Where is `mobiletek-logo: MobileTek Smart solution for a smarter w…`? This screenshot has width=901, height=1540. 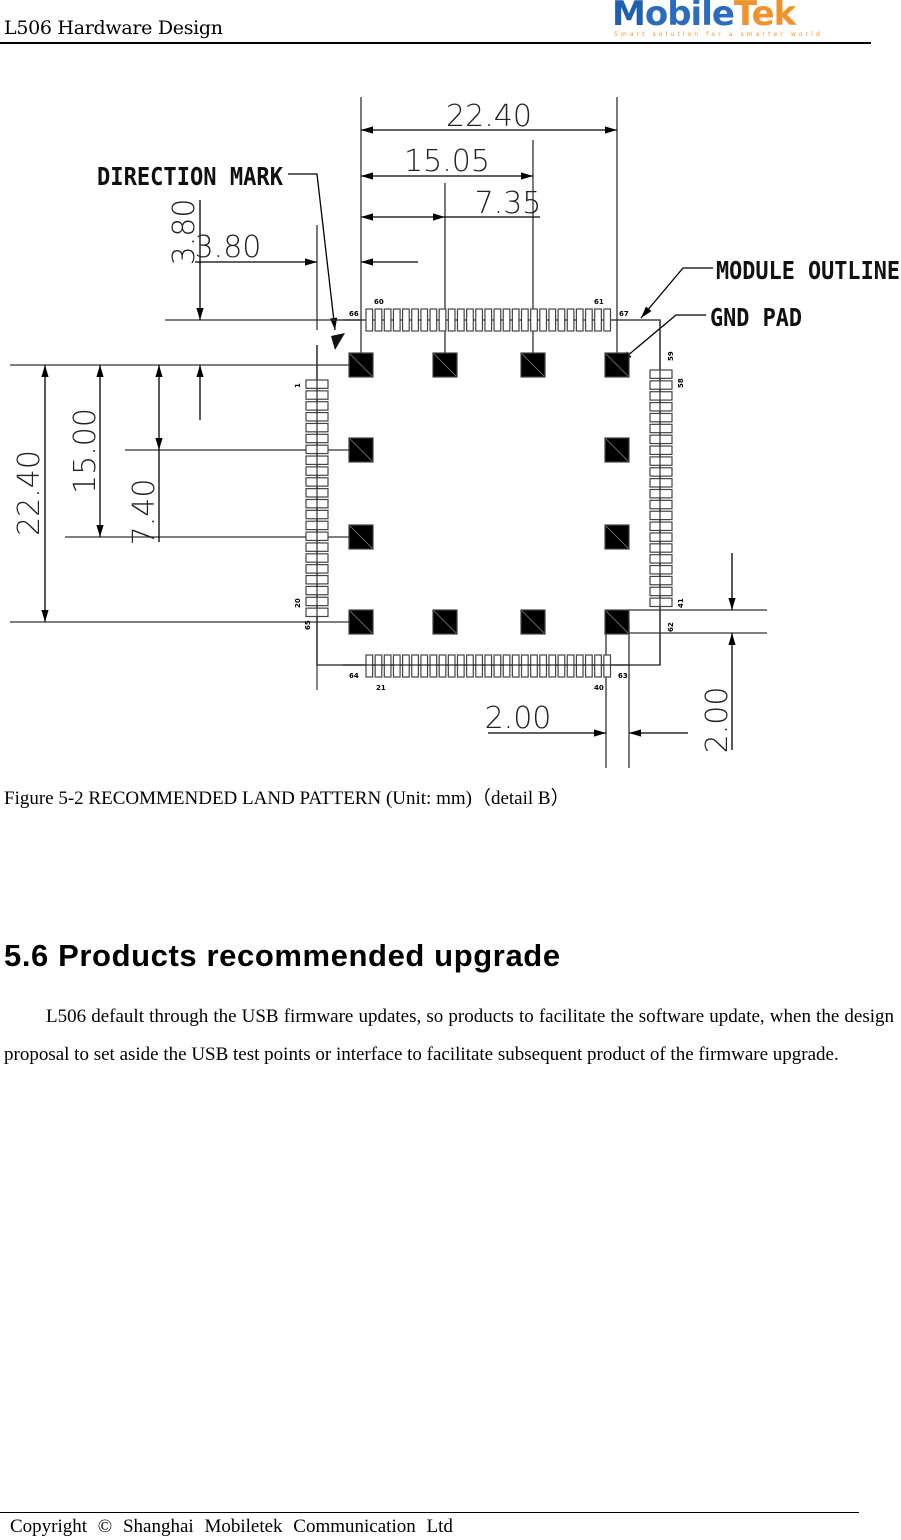 mobiletek-logo: MobileTek Smart solution for a smarter w… is located at coordinates (716, 20).